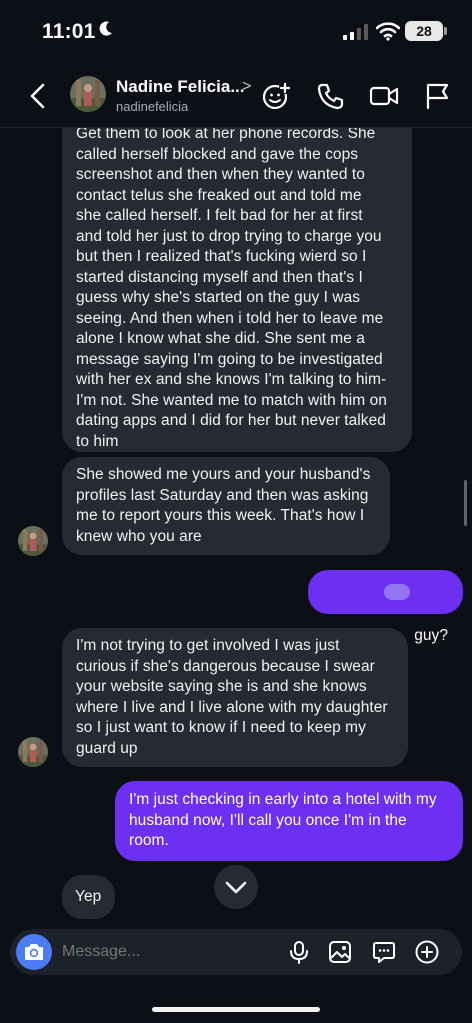  Describe the element at coordinates (385, 607) in the screenshot. I see `message-bubble: Is it that sl guy?` at that location.